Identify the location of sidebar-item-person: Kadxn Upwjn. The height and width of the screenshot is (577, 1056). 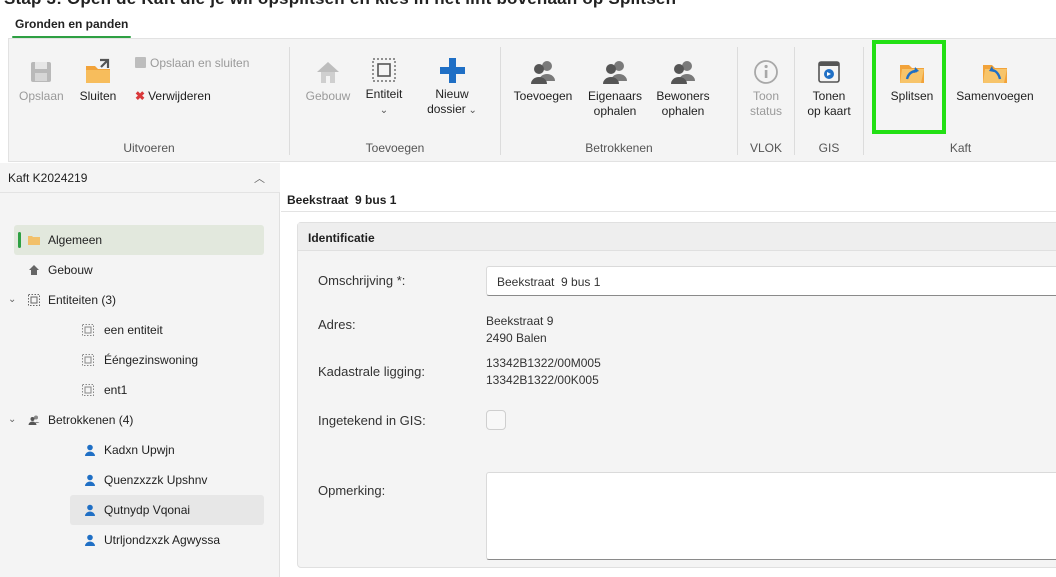
(167, 450).